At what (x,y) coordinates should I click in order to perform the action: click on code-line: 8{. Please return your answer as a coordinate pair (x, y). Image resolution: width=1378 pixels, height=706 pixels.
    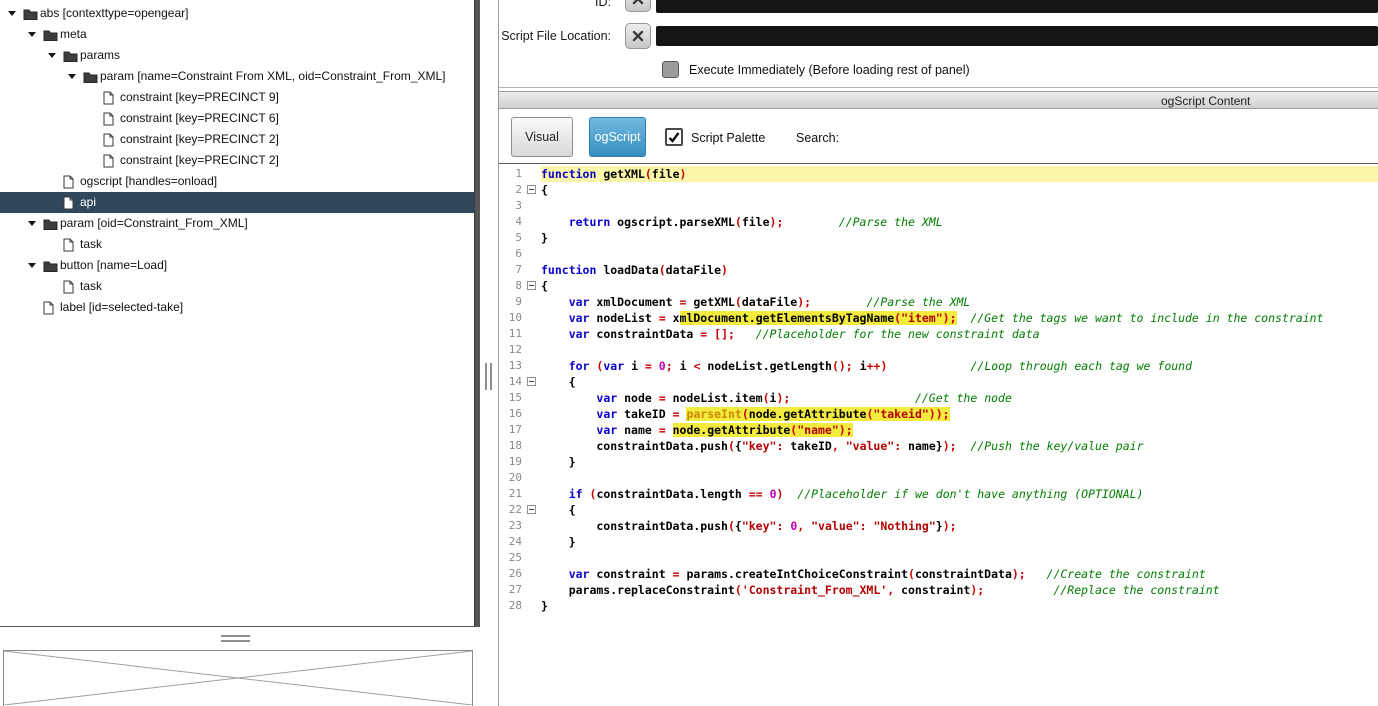
    Looking at the image, I should click on (938, 286).